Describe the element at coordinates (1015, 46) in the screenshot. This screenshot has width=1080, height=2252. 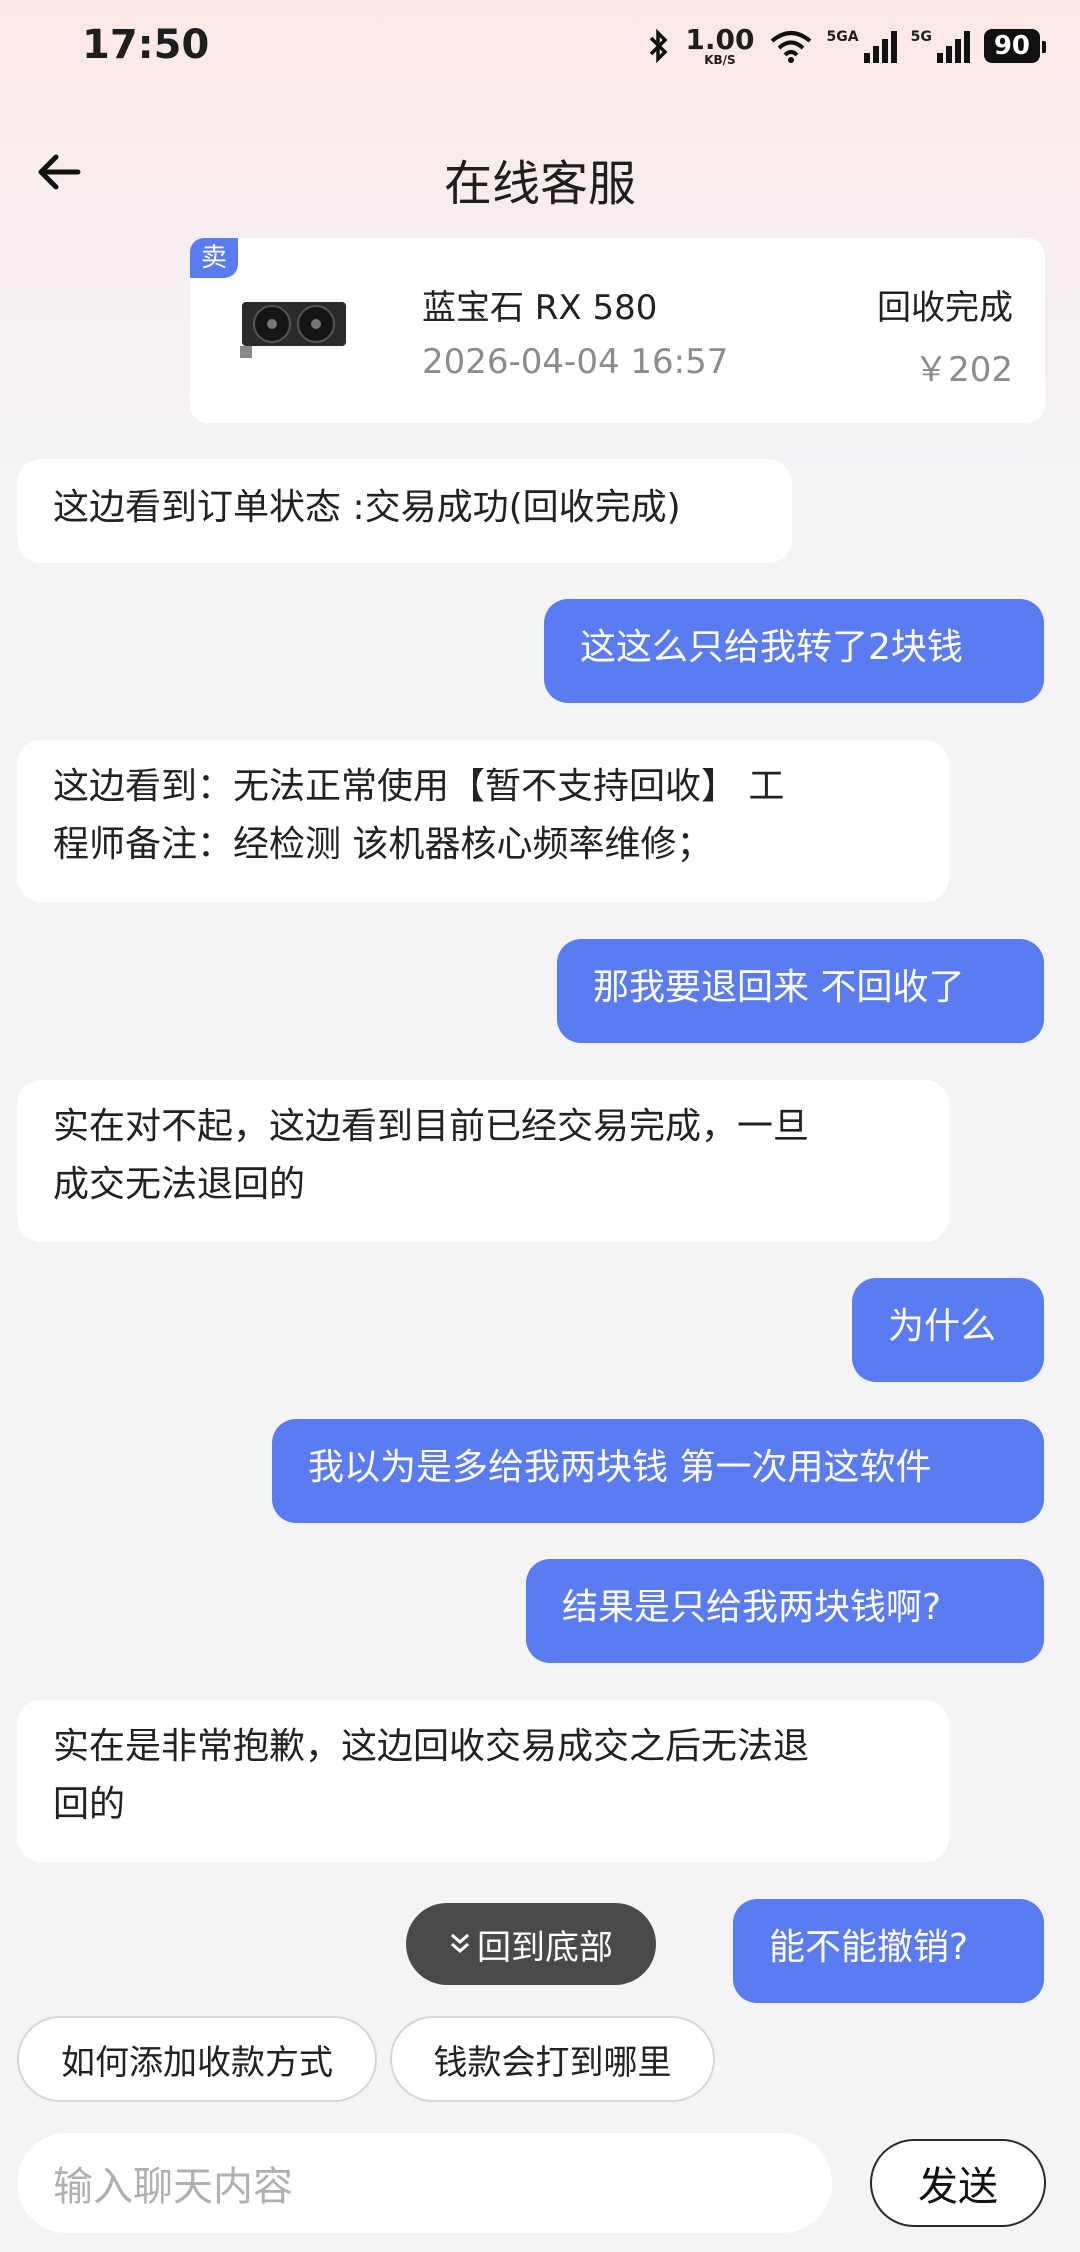
I see `battery-icon: 90` at that location.